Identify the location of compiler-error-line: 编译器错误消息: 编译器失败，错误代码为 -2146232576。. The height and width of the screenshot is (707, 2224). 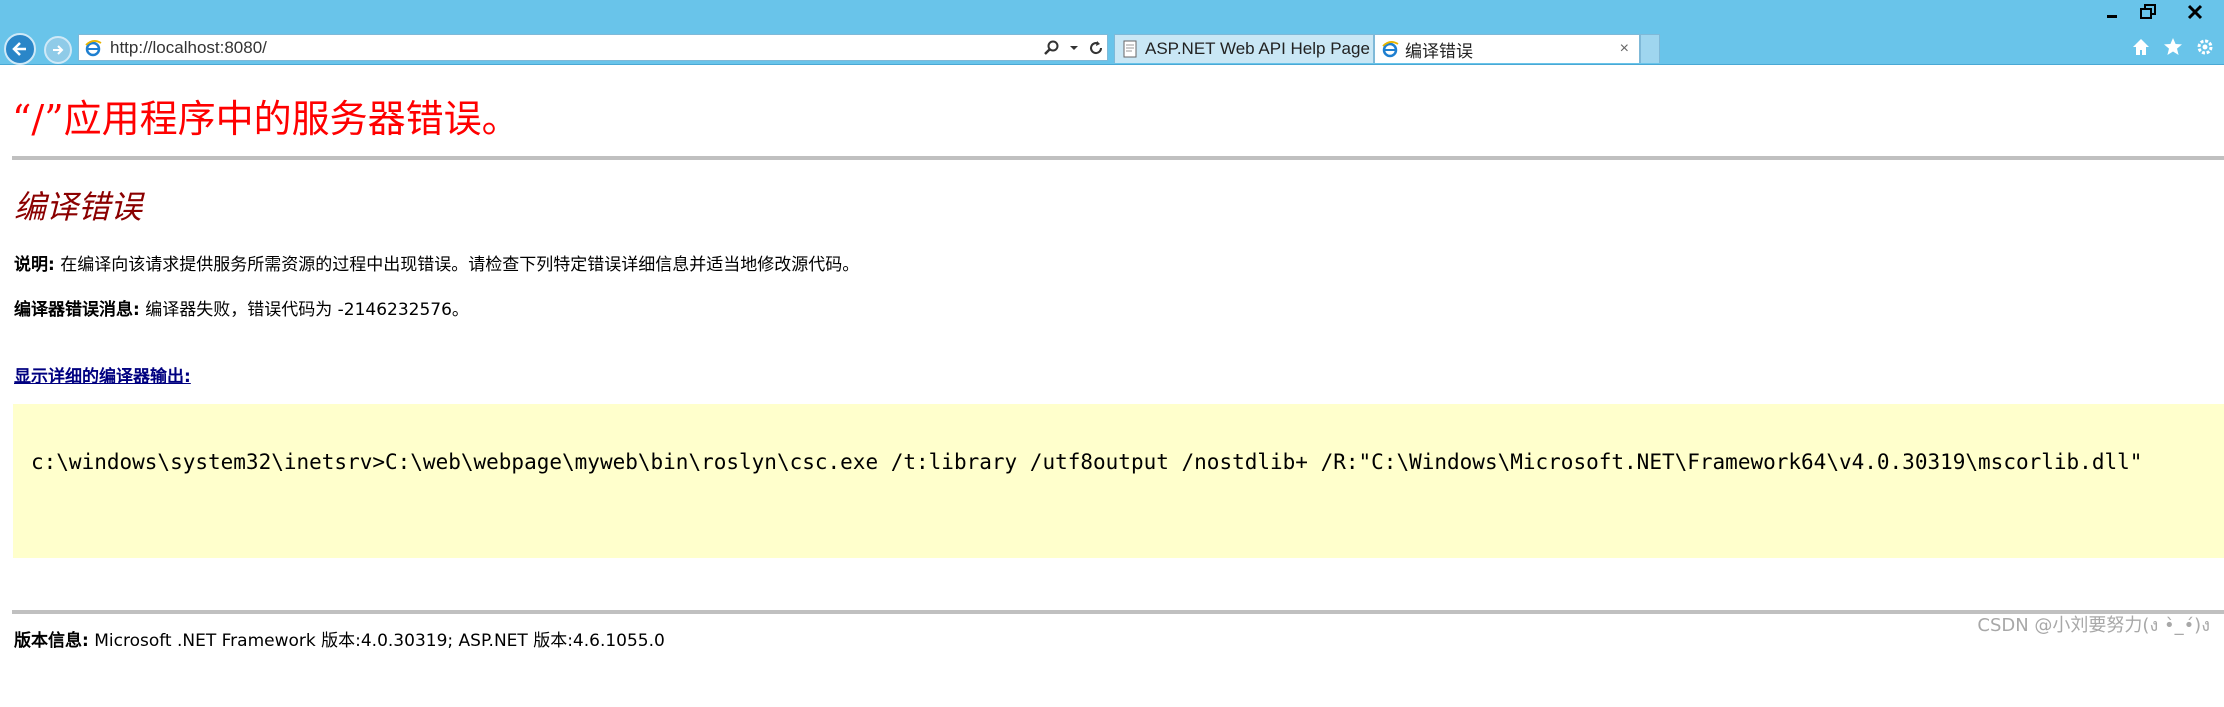
(241, 307).